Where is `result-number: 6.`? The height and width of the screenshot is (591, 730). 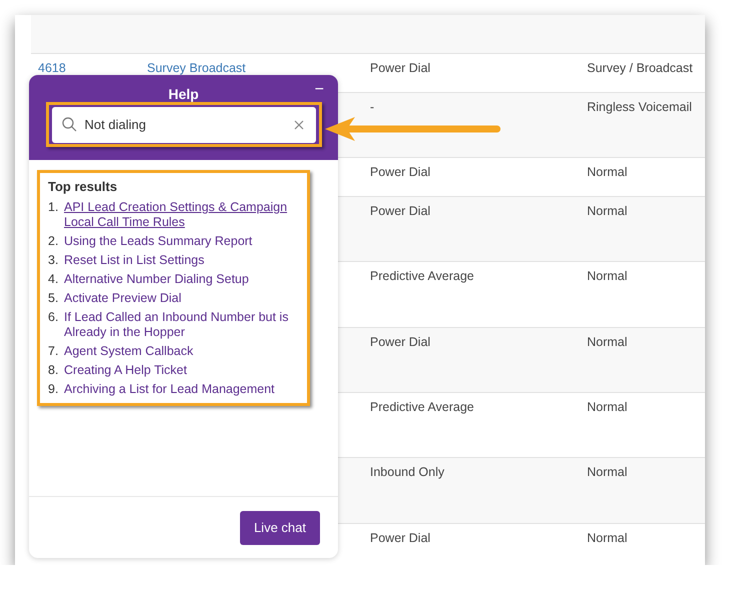 result-number: 6. is located at coordinates (54, 318).